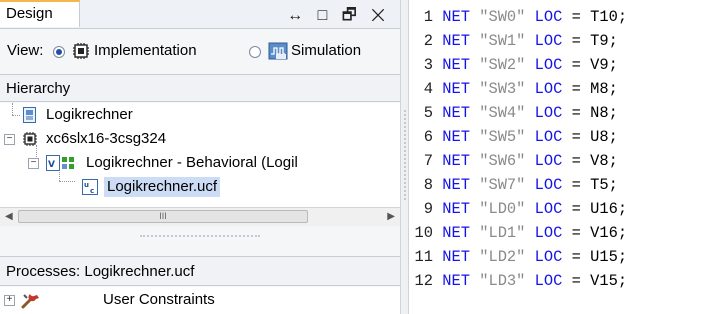 The image size is (717, 314). What do you see at coordinates (604, 113) in the screenshot?
I see `pin-assignment: N8;` at bounding box center [604, 113].